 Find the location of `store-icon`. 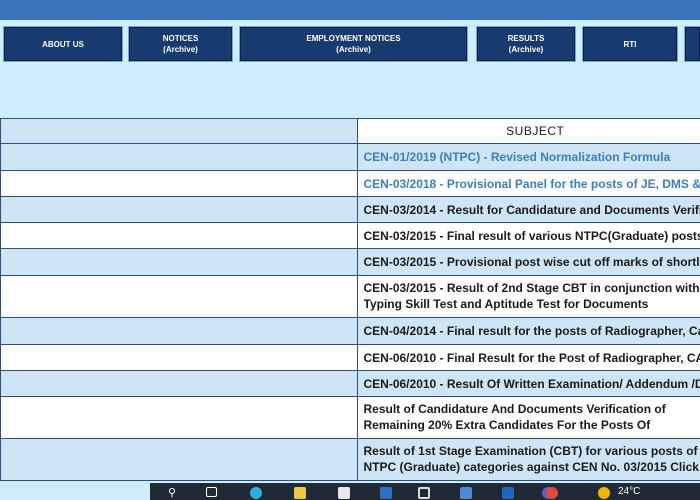

store-icon is located at coordinates (344, 493).